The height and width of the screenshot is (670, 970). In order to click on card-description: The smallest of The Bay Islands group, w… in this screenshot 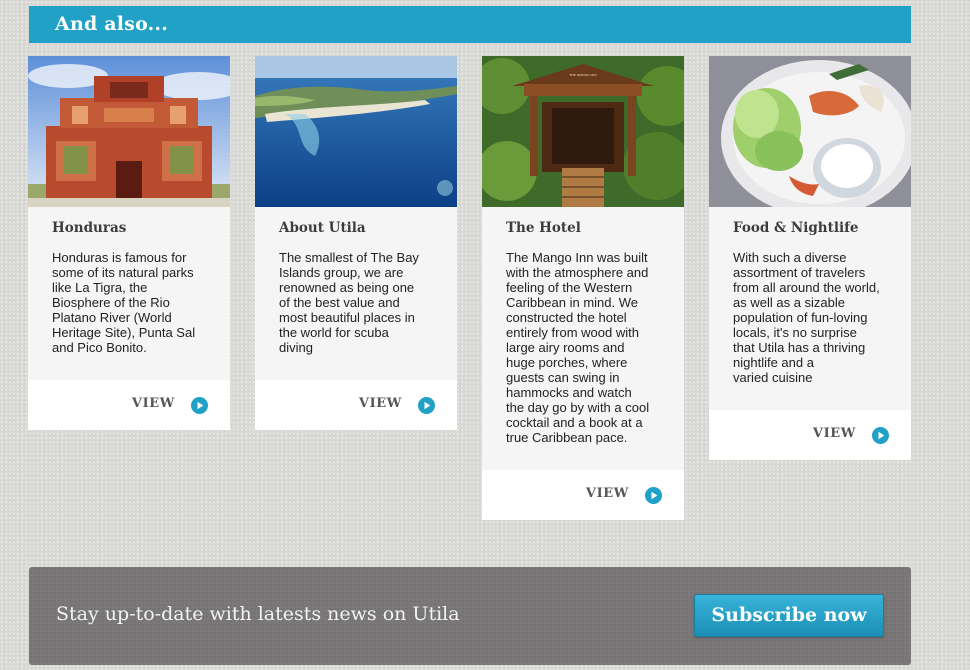, I will do `click(349, 302)`.